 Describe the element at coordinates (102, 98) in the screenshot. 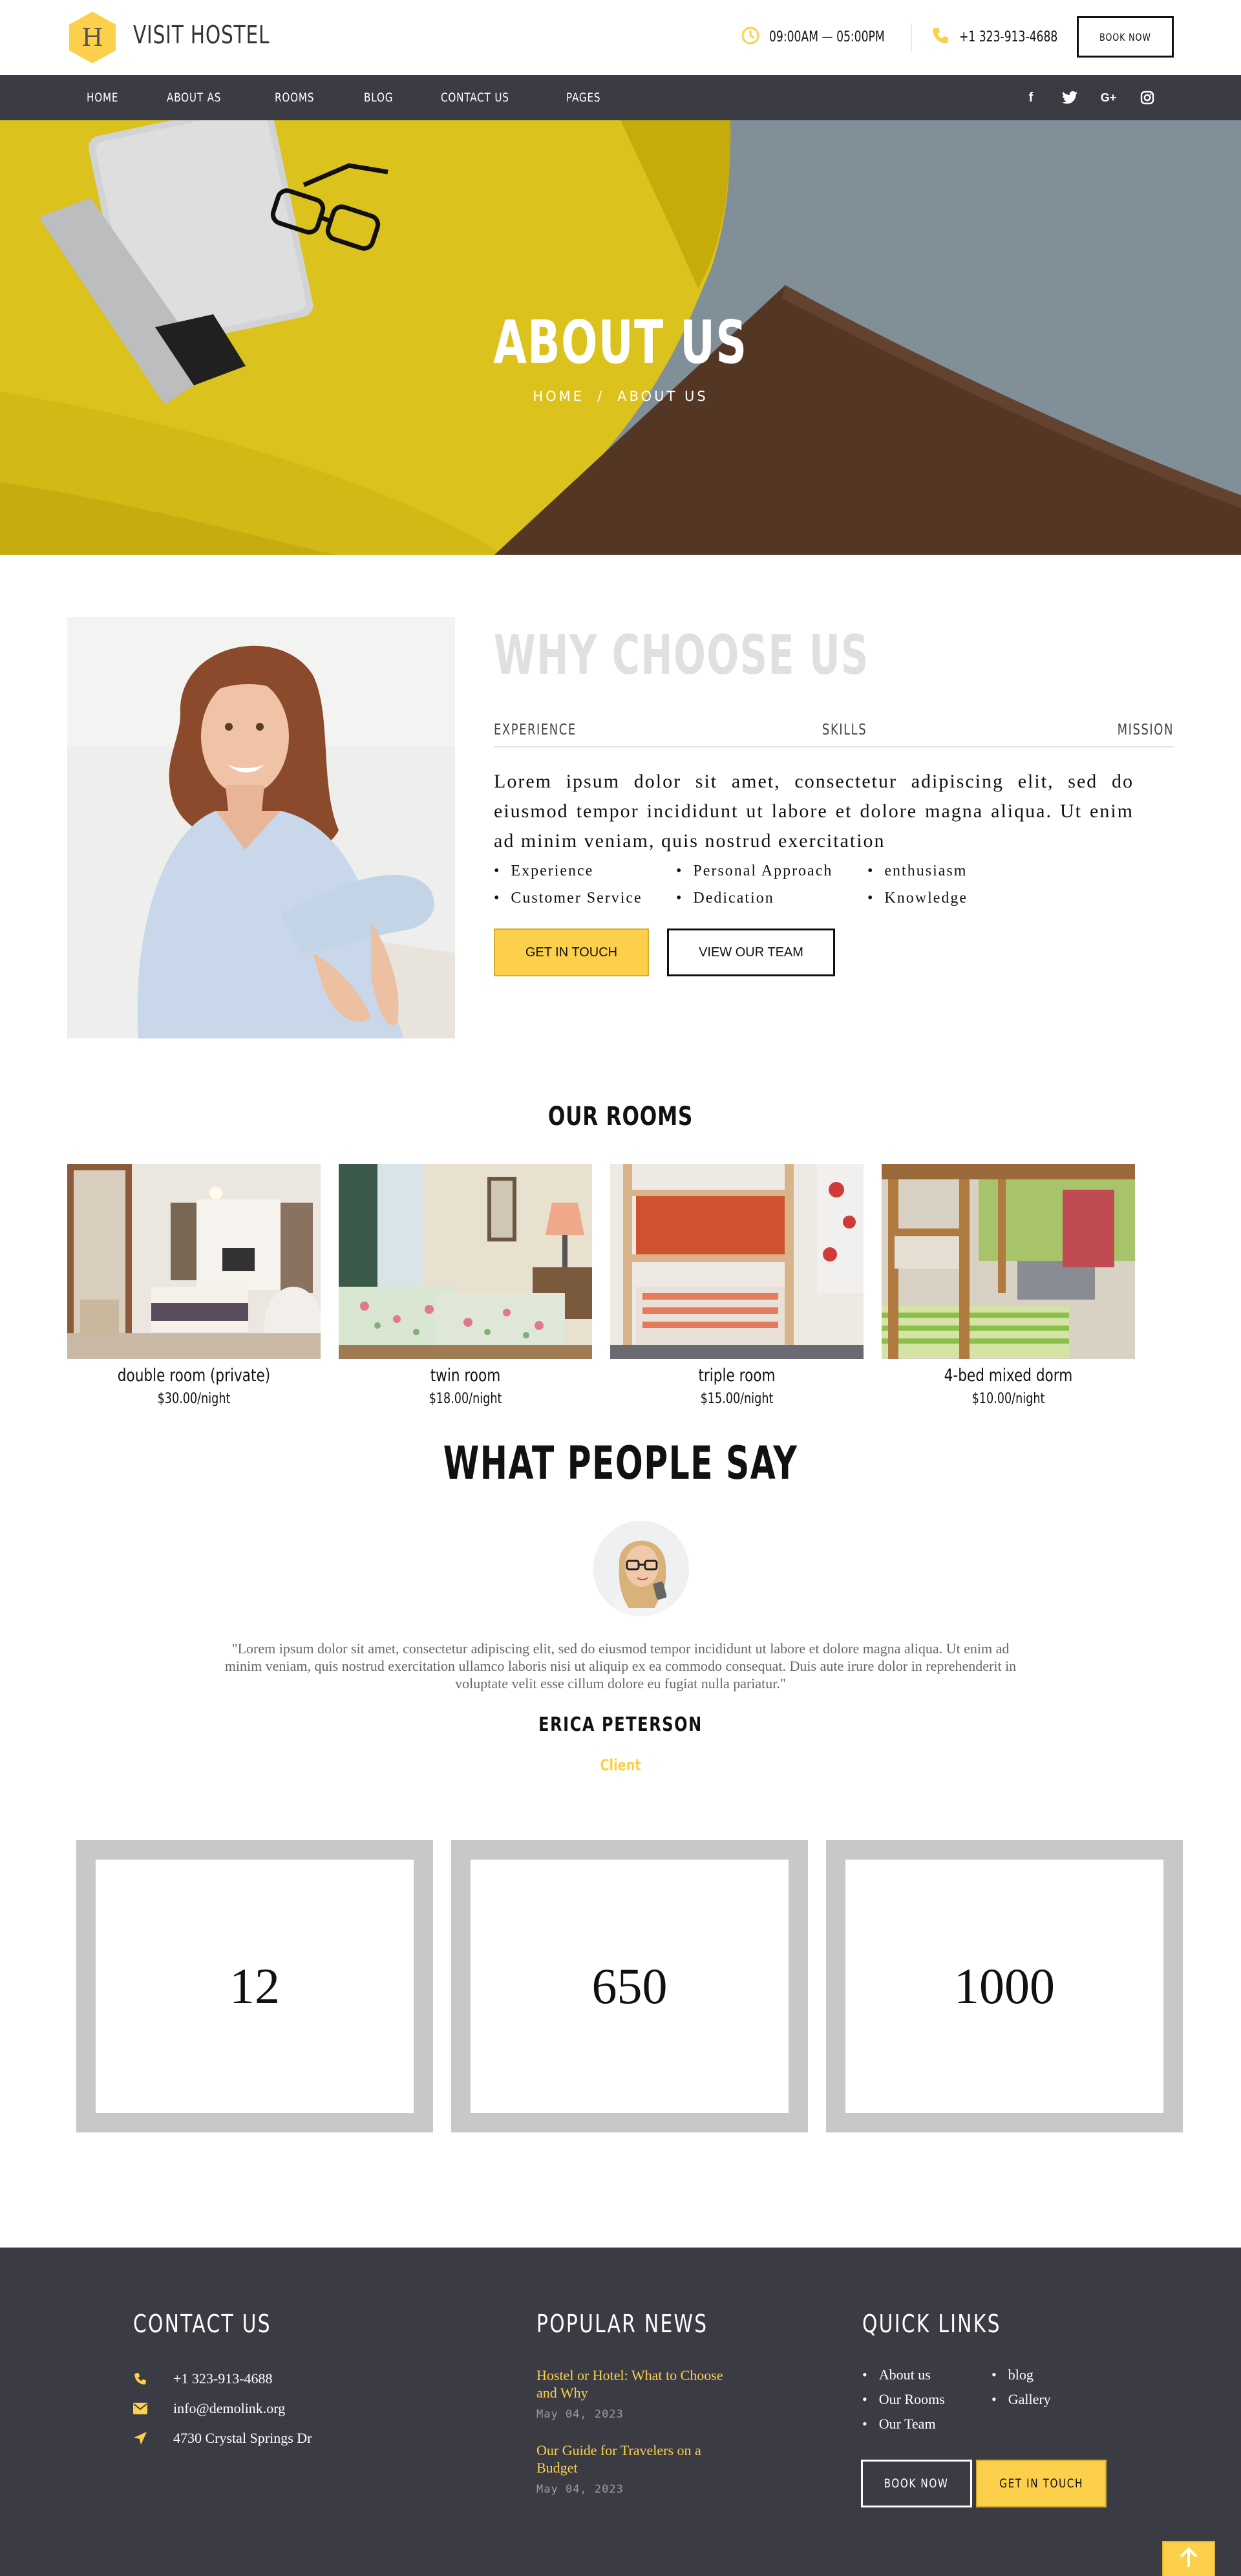

I see `nav-item-home: HOME` at that location.